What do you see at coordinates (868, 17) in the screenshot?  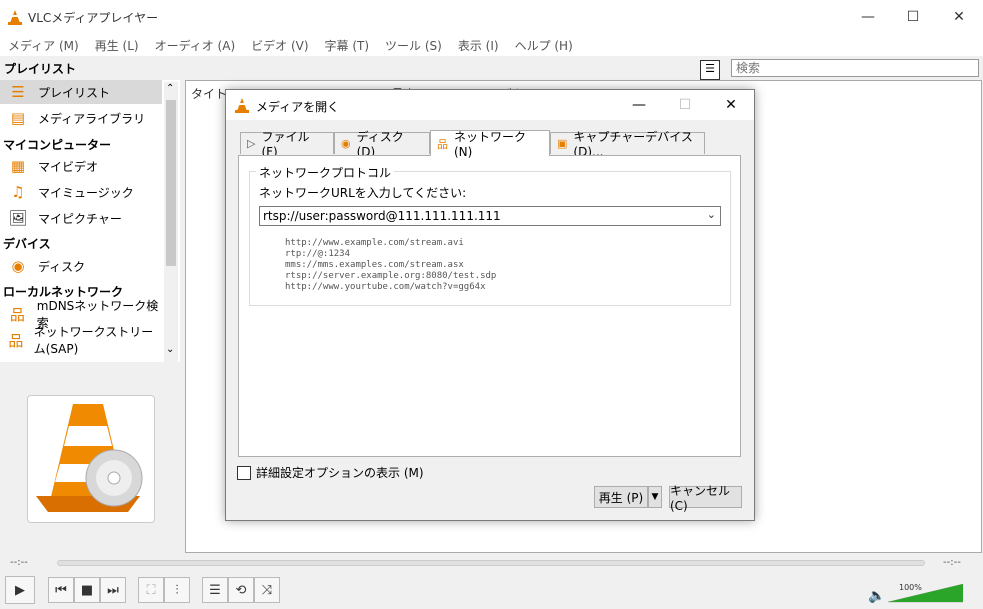 I see `minimize-button: —` at bounding box center [868, 17].